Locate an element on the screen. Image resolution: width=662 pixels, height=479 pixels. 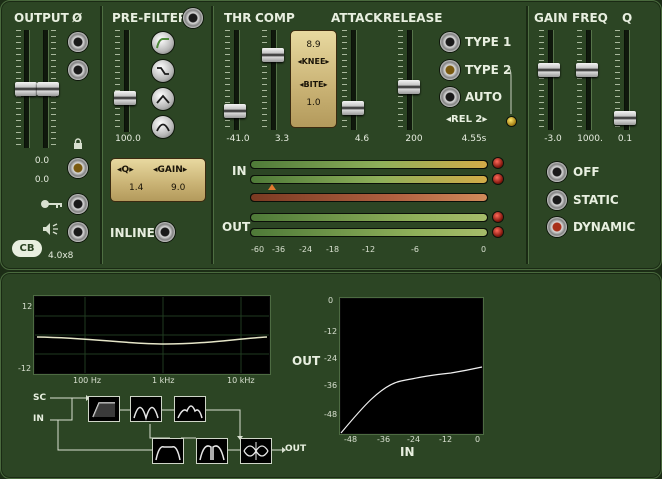
routing-comp-block is located at coordinates (212, 451).